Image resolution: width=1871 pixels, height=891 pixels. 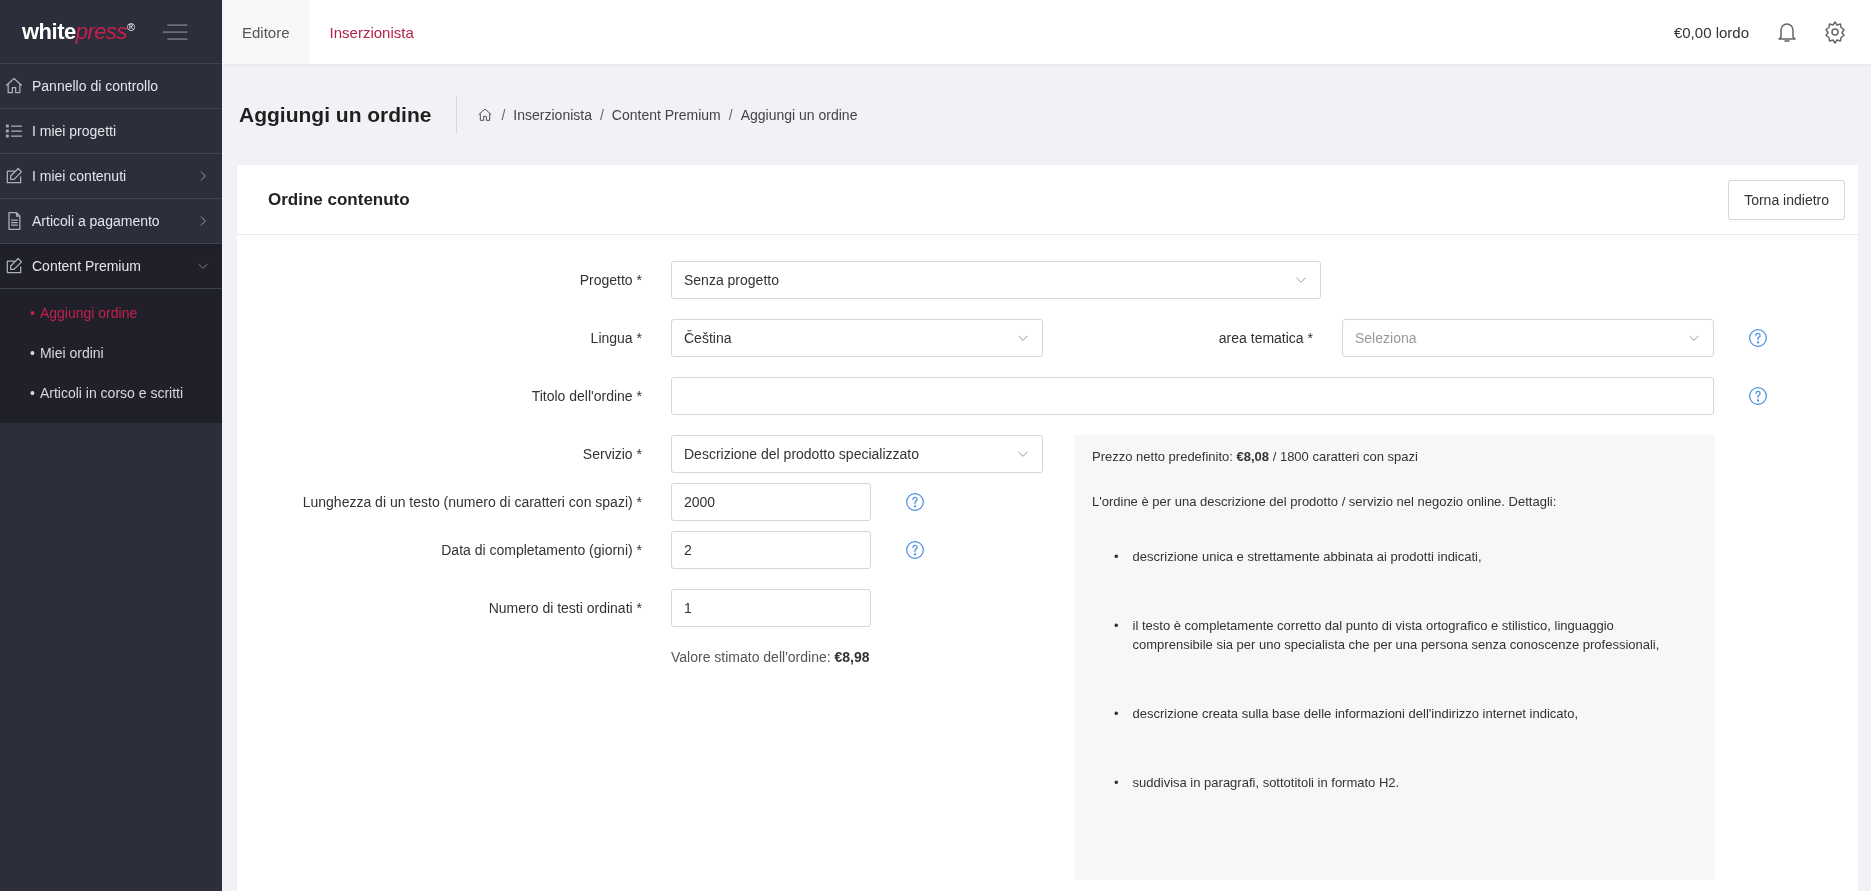 What do you see at coordinates (771, 657) in the screenshot?
I see `estimated-value-text: Valore stimato dell'ordine: €8,98` at bounding box center [771, 657].